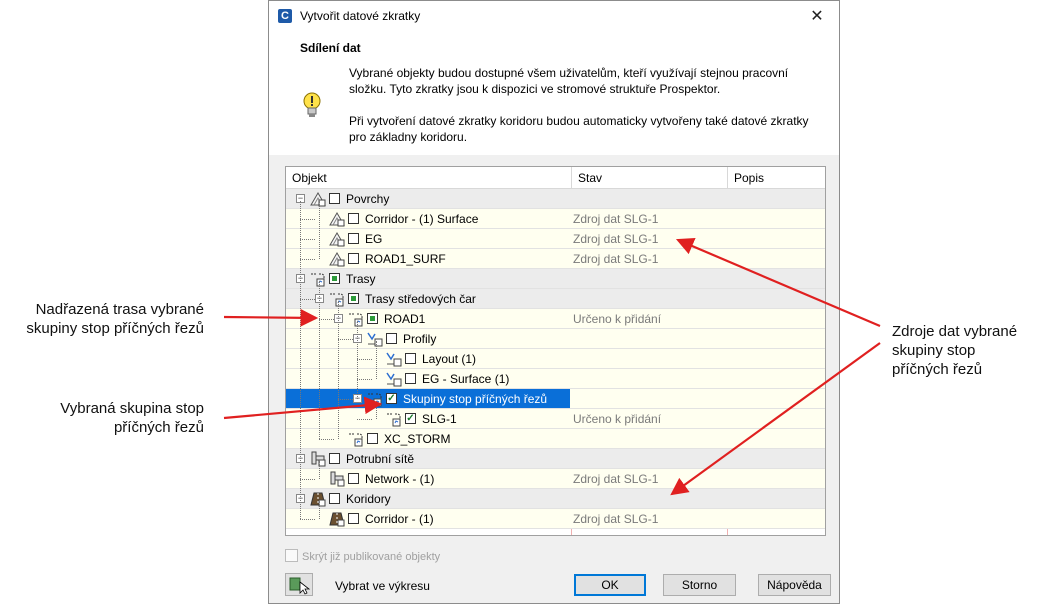 This screenshot has height=605, width=1059. I want to click on object-cell: − Koridory, so click(428, 498).